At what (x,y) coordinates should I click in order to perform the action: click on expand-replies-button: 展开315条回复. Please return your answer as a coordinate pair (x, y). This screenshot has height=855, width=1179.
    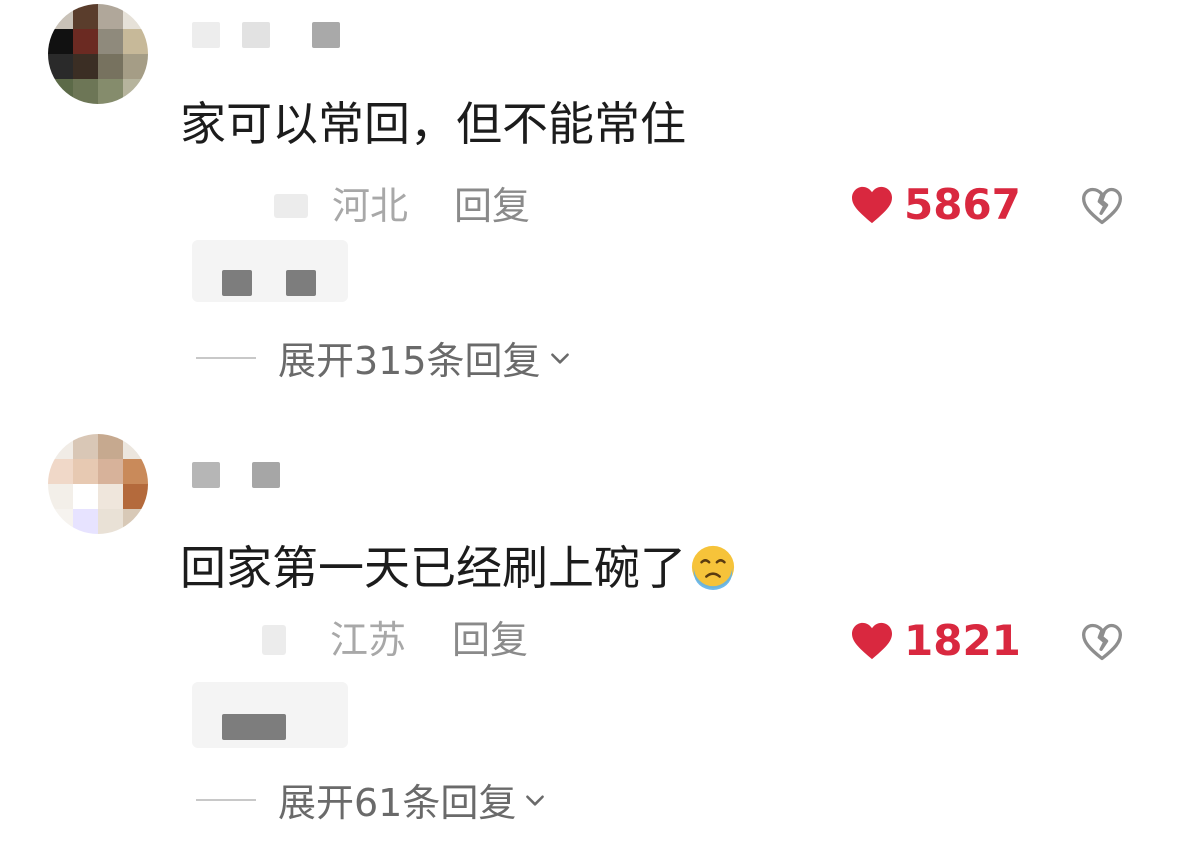
    Looking at the image, I should click on (384, 357).